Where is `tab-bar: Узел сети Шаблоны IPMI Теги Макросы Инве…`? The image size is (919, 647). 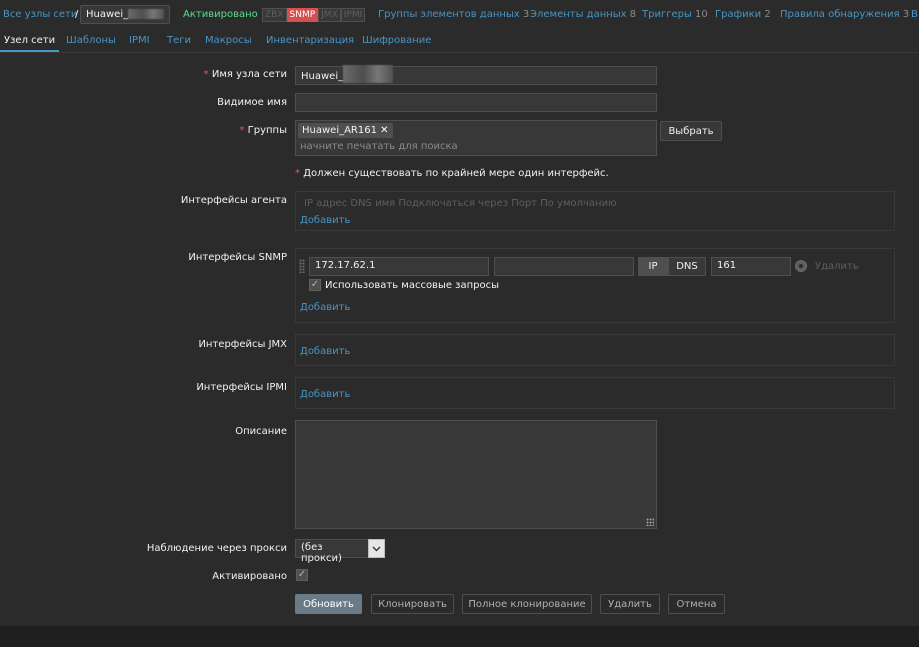
tab-bar: Узел сети Шаблоны IPMI Теги Макросы Инве… is located at coordinates (459, 41).